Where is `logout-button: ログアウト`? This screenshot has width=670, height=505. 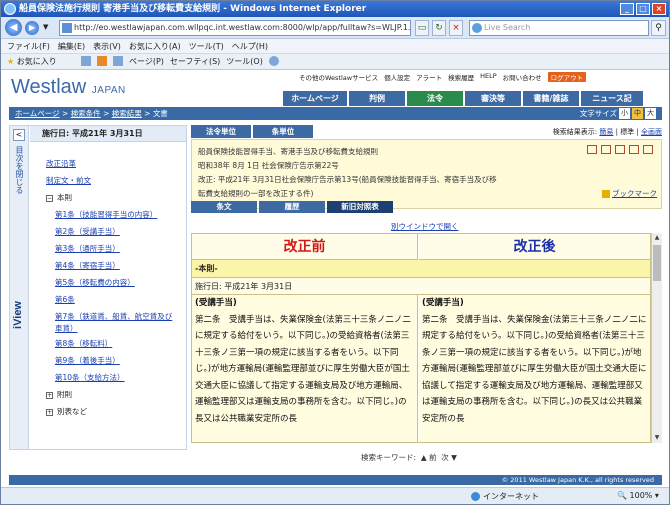 logout-button: ログアウト is located at coordinates (567, 77).